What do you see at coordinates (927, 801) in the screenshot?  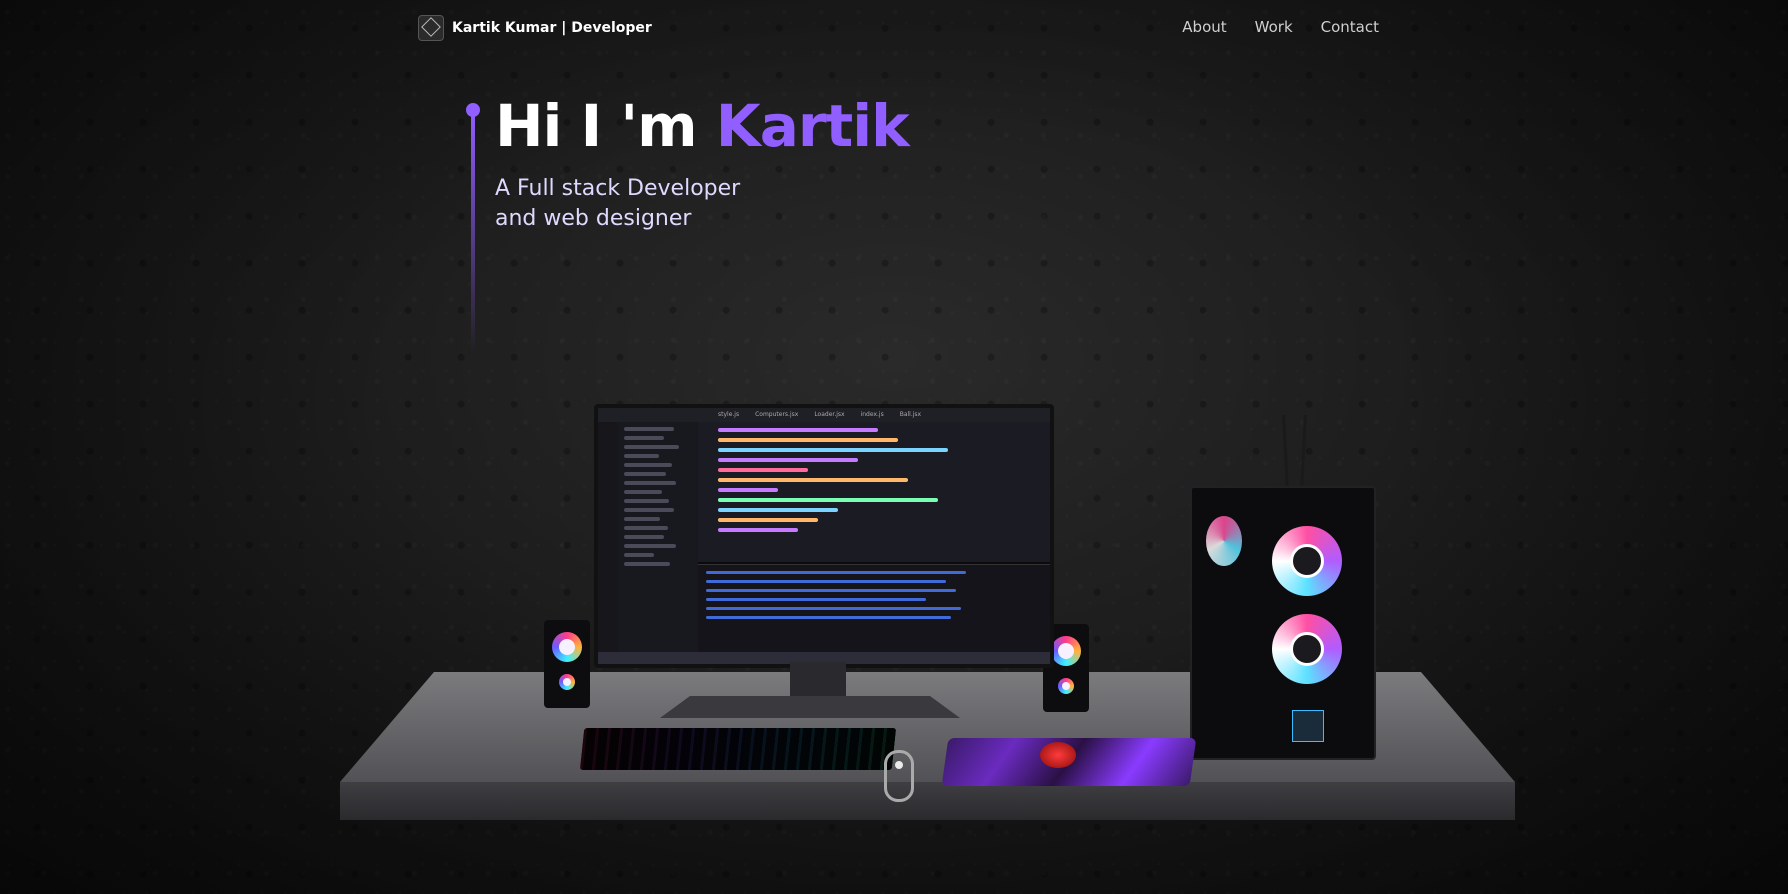 I see `desk-front` at bounding box center [927, 801].